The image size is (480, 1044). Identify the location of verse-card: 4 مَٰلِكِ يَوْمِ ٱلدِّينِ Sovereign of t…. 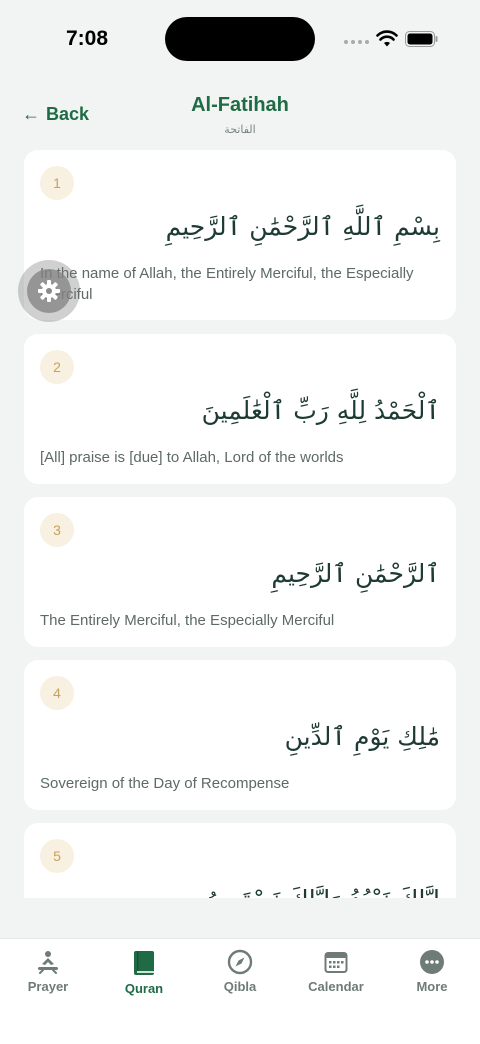
(240, 735).